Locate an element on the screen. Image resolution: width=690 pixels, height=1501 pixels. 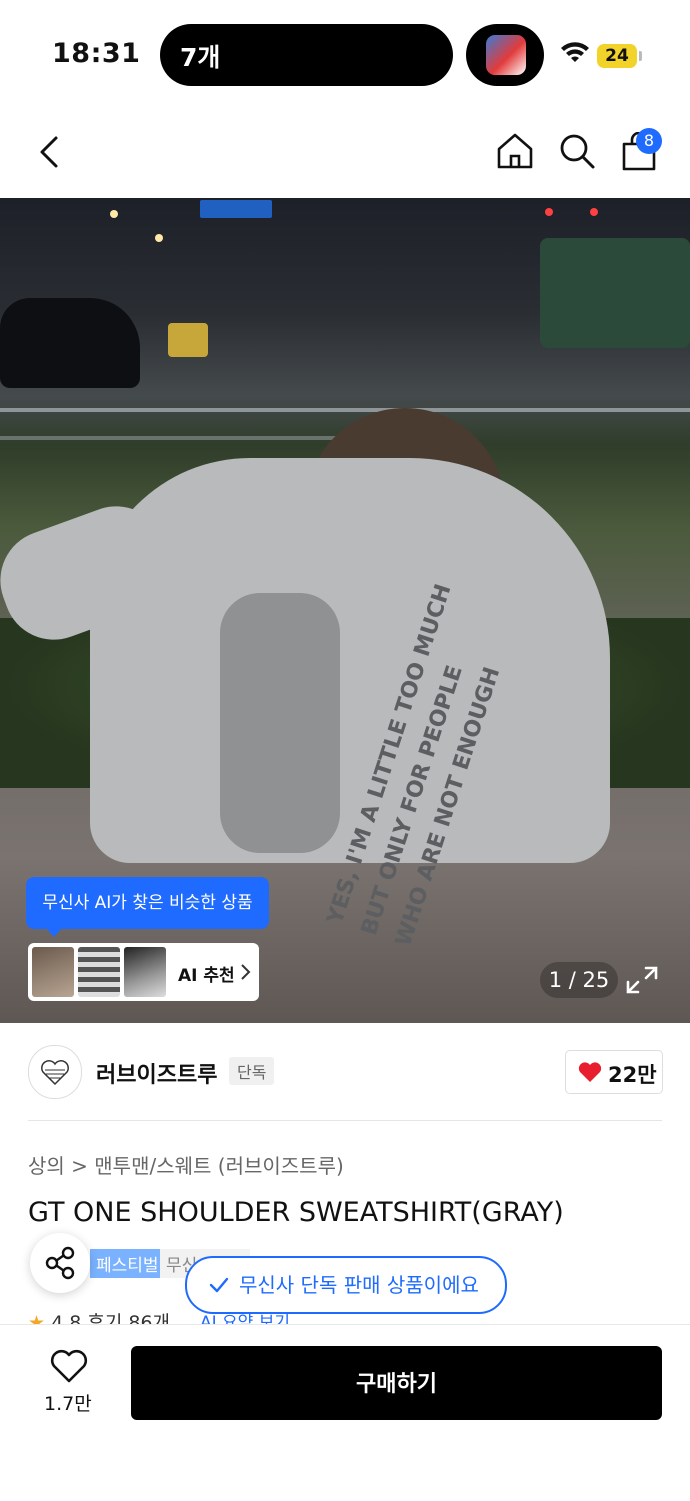
category-breadcrumb: 상의 > 맨투맨/스웨트 (러브이즈트루) is located at coordinates (186, 1164).